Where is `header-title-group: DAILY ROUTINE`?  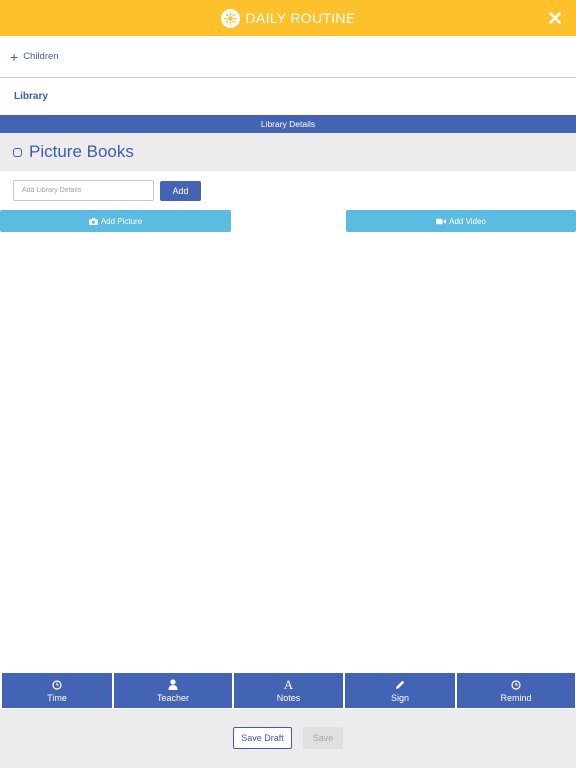 header-title-group: DAILY ROUTINE is located at coordinates (288, 18).